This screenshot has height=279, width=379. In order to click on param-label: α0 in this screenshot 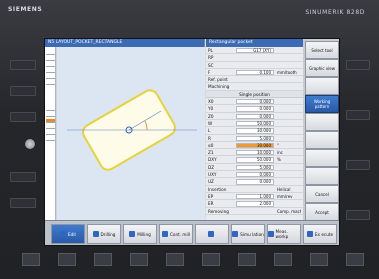, I will do `click(211, 145)`.